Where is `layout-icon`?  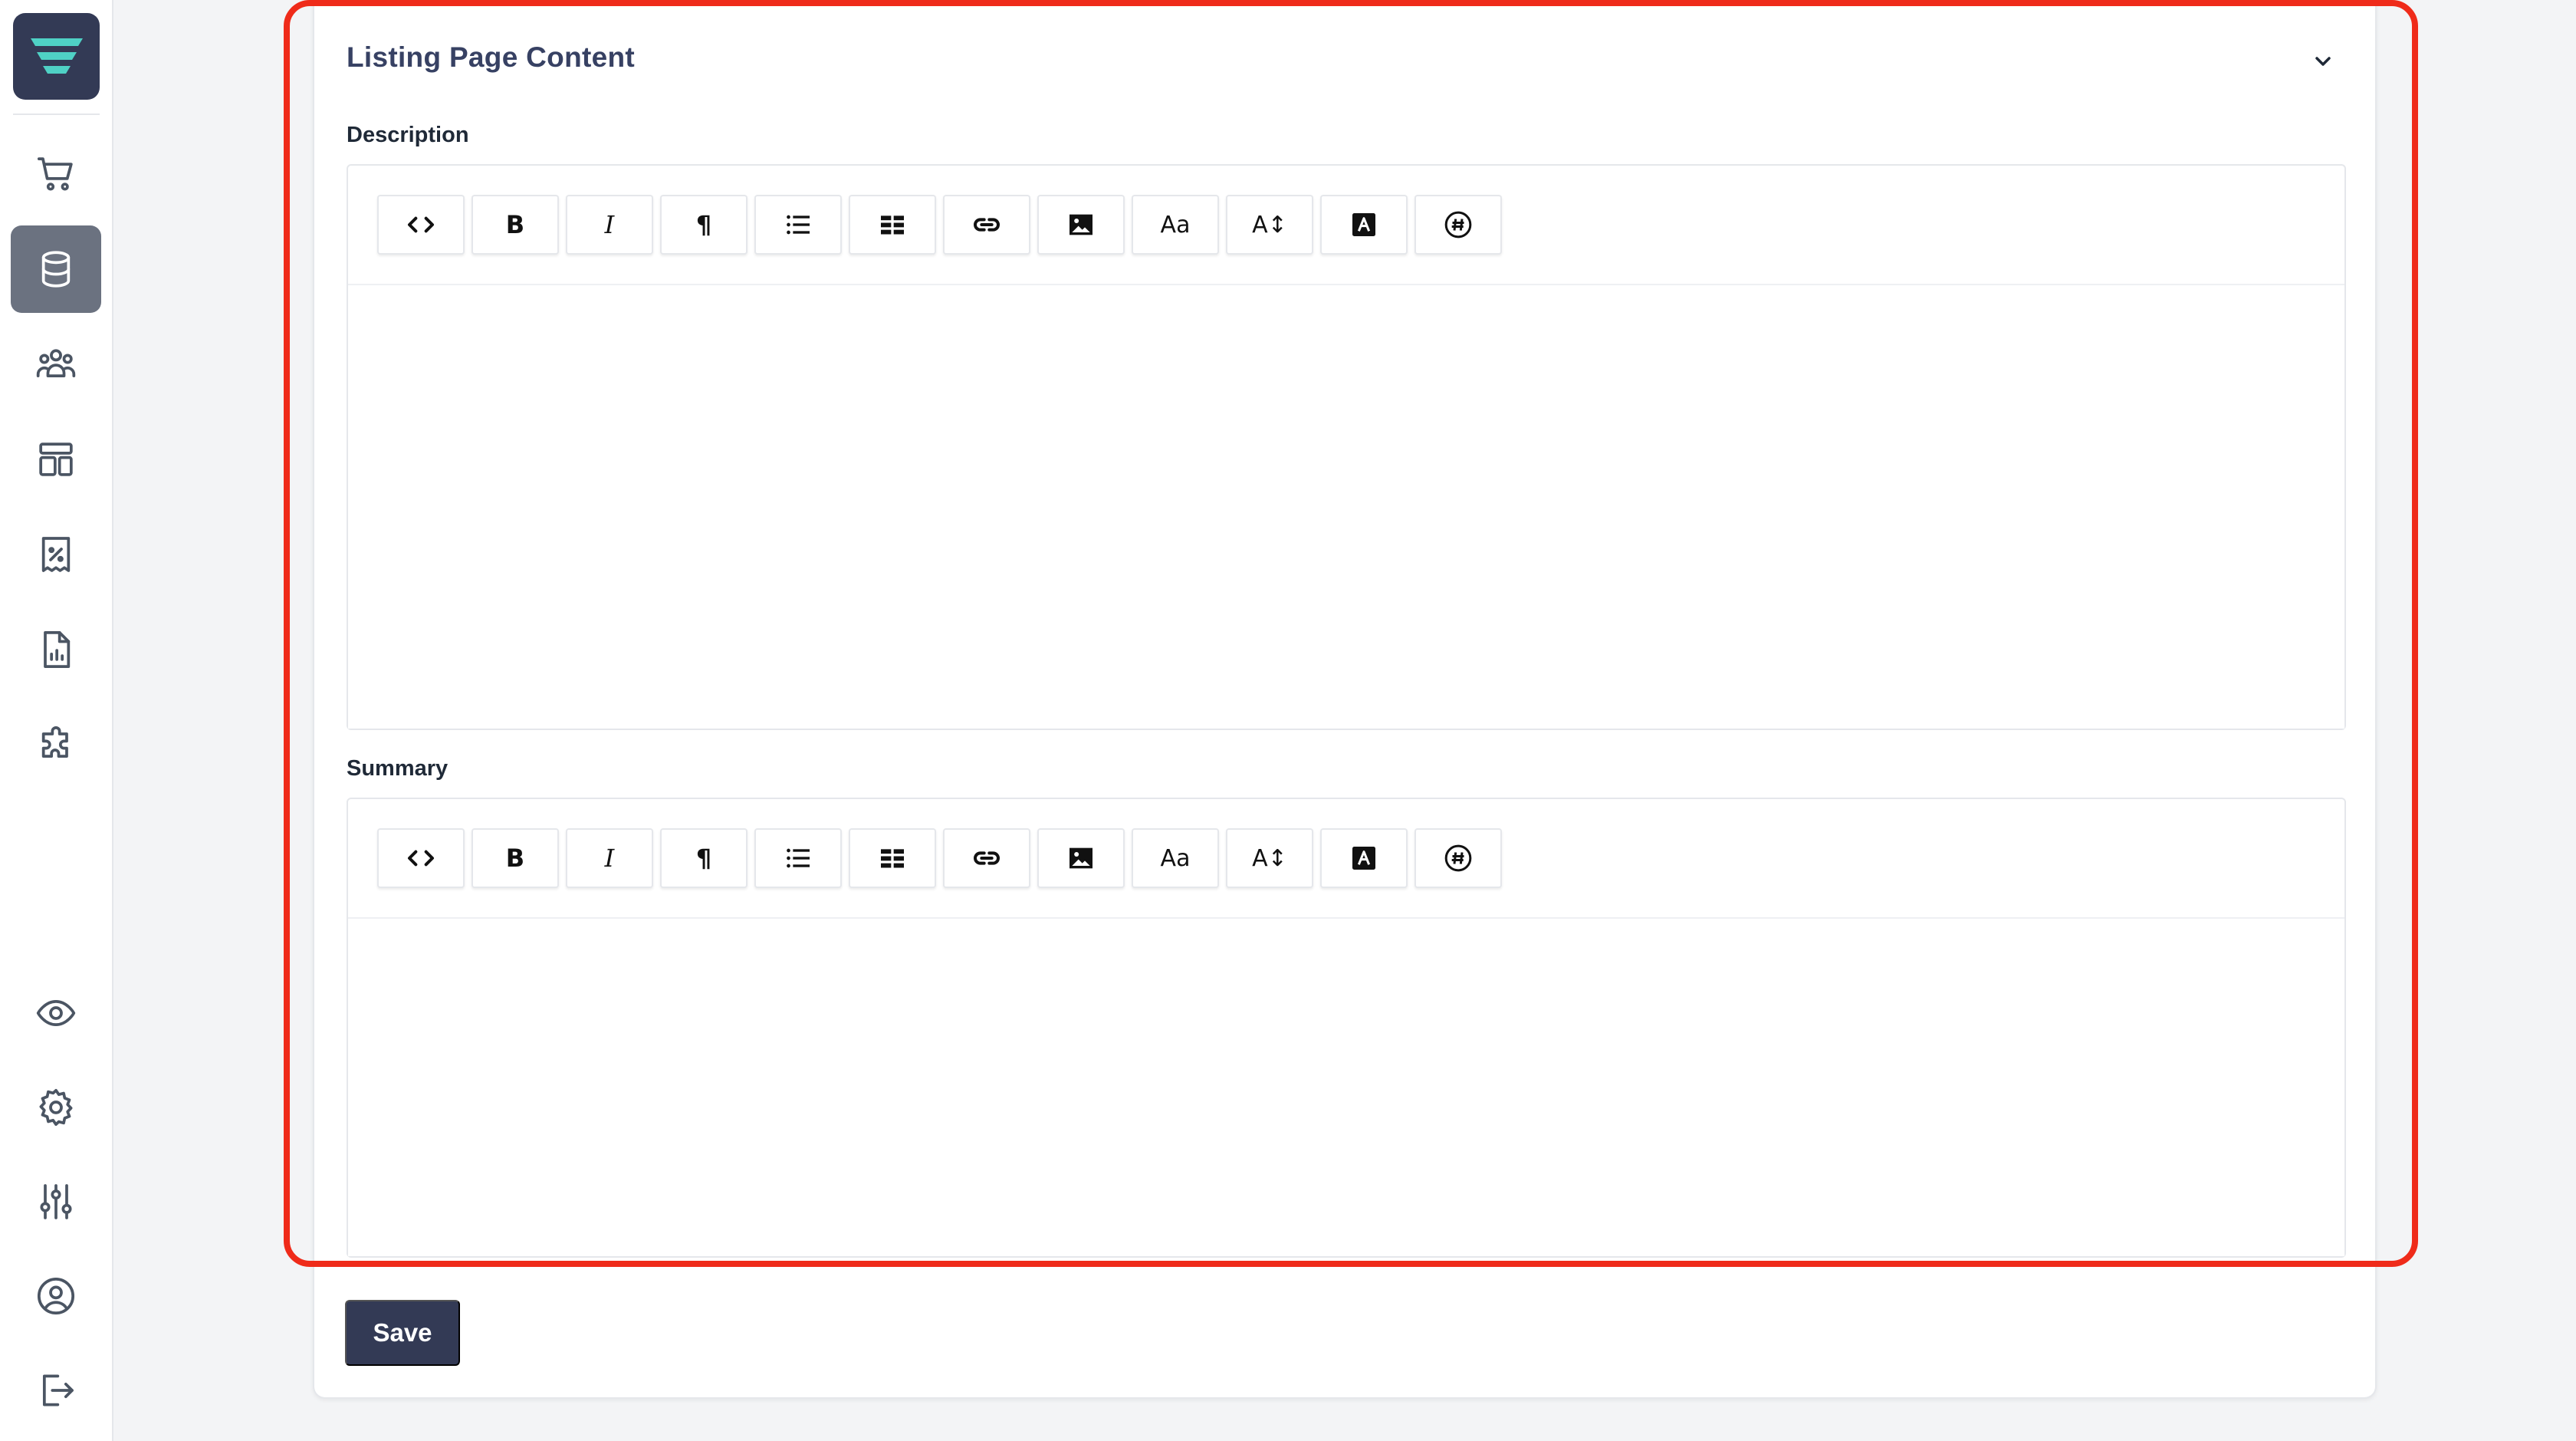
layout-icon is located at coordinates (56, 459).